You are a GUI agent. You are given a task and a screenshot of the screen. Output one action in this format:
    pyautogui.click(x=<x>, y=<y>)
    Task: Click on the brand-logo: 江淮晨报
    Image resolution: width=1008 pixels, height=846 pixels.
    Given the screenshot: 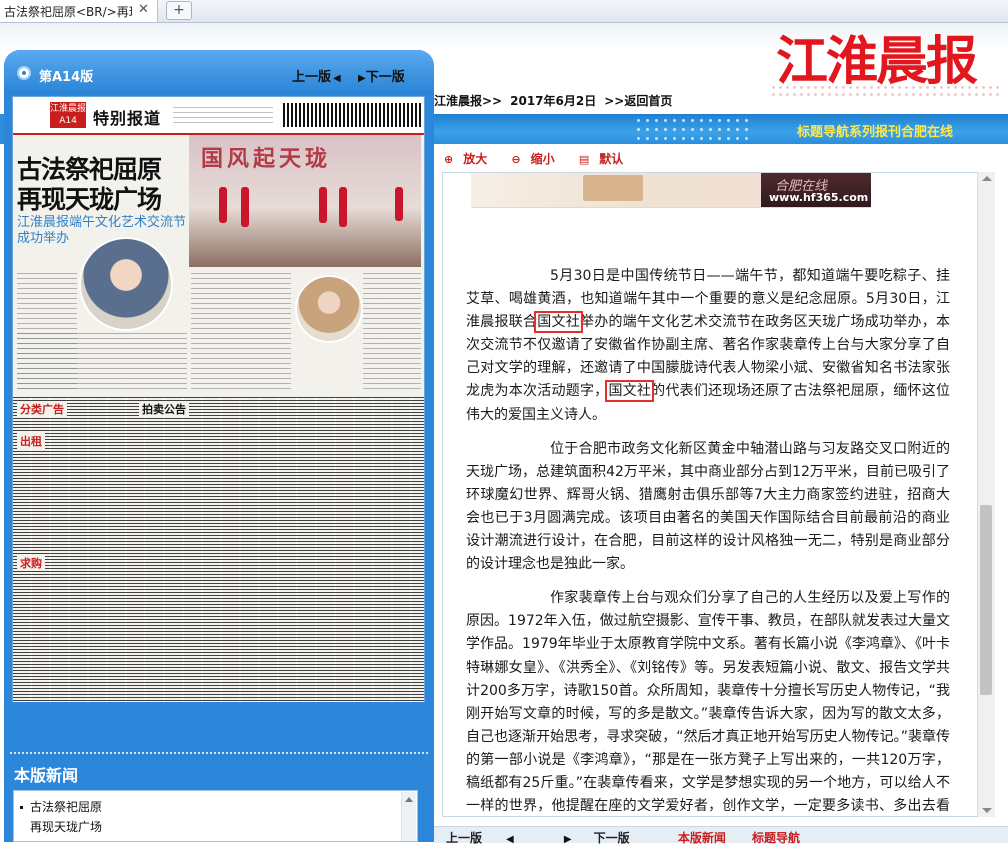 What is the action you would take?
    pyautogui.click(x=877, y=62)
    